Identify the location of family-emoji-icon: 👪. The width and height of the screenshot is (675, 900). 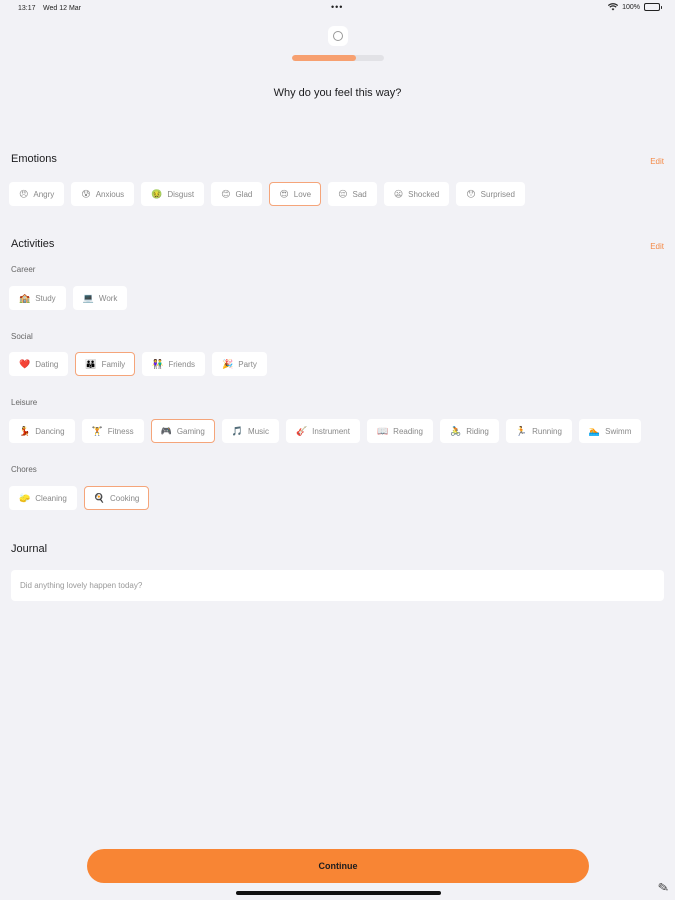
(91, 363).